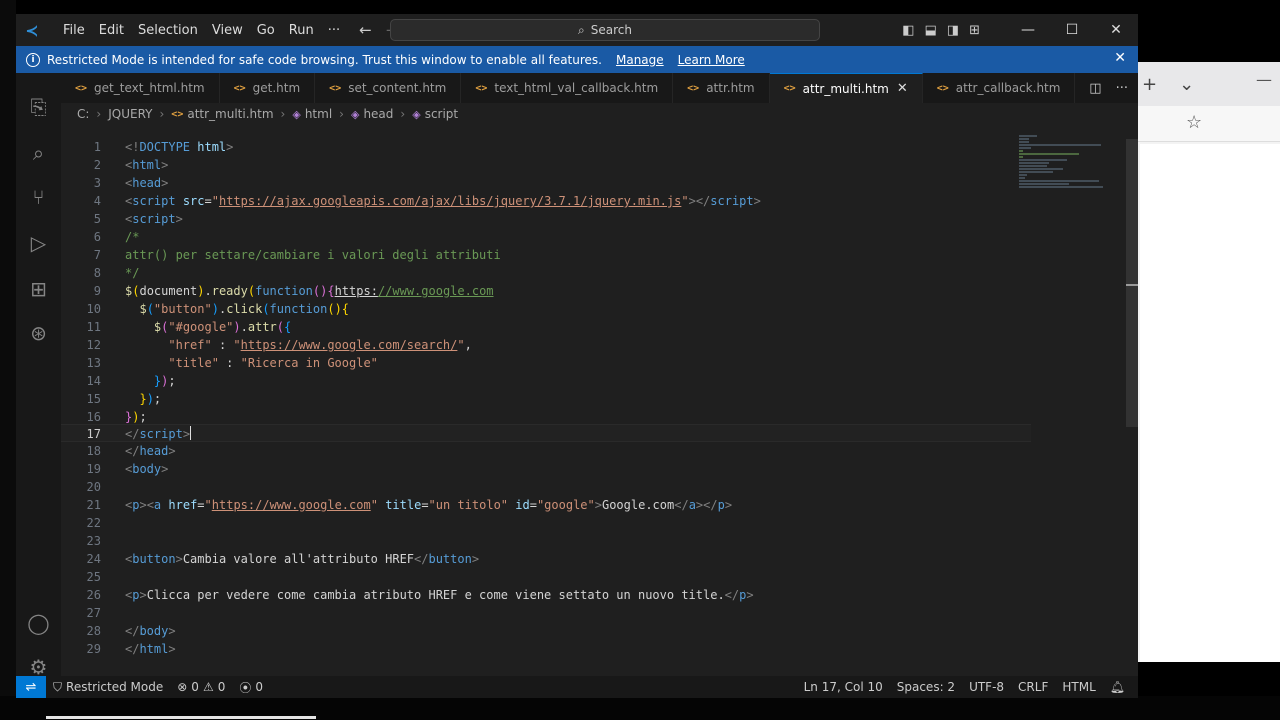 The image size is (1280, 720). Describe the element at coordinates (546, 219) in the screenshot. I see `code-line: 5 <script>` at that location.